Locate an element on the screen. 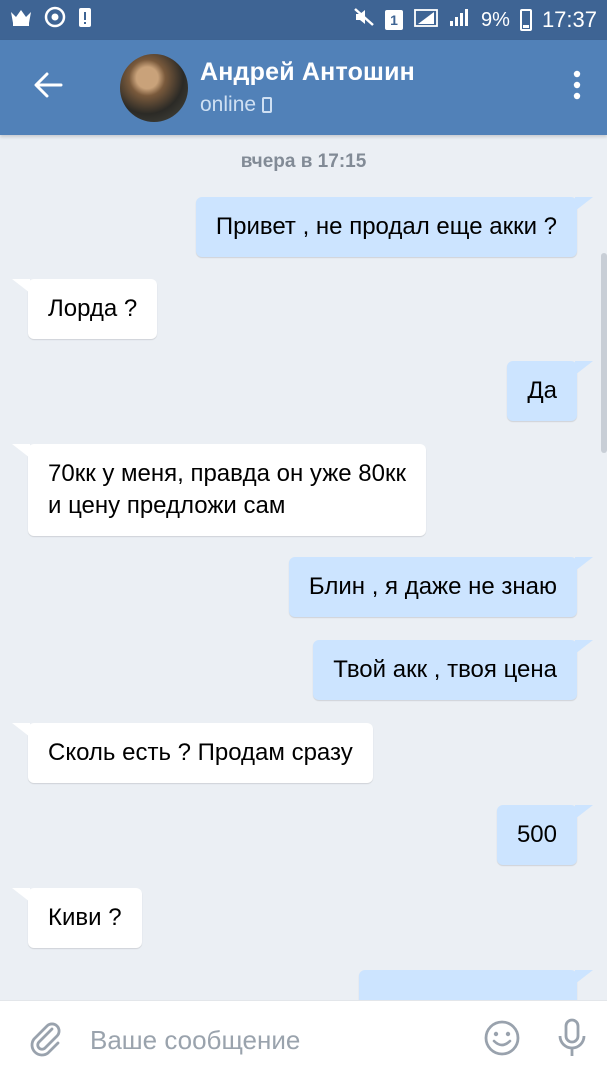  message-outgoing: Блин , я даже не знаю is located at coordinates (441, 587).